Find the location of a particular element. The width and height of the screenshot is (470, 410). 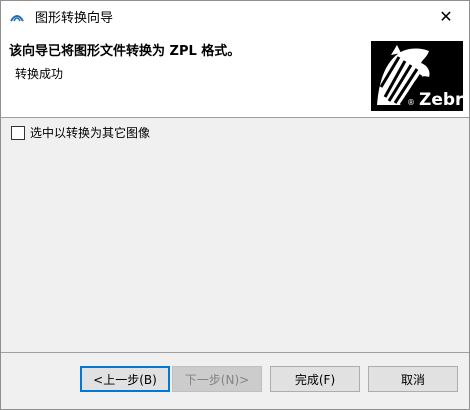

registered-mark: ® is located at coordinates (411, 102).